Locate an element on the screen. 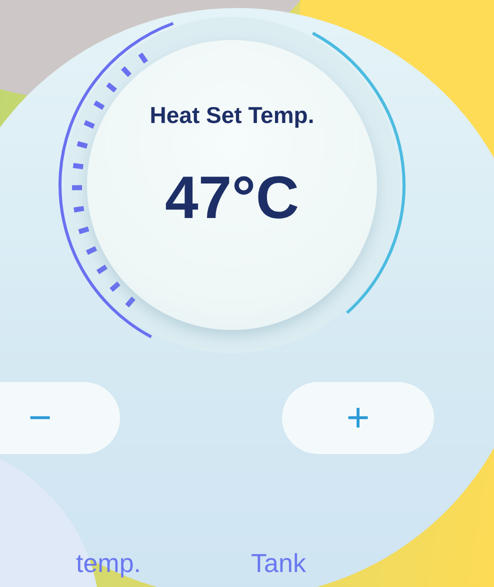 The height and width of the screenshot is (587, 494). temperature-value: 47°C is located at coordinates (232, 197).